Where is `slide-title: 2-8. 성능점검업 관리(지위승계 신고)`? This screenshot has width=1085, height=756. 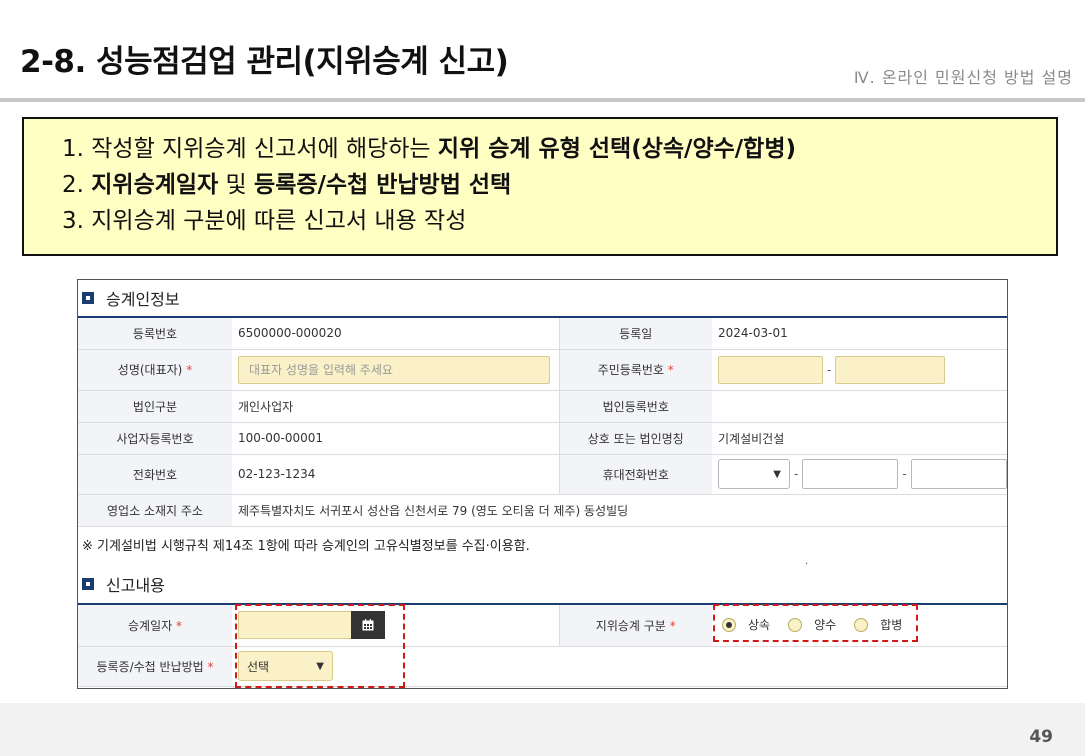 slide-title: 2-8. 성능점검업 관리(지위승계 신고) is located at coordinates (264, 62).